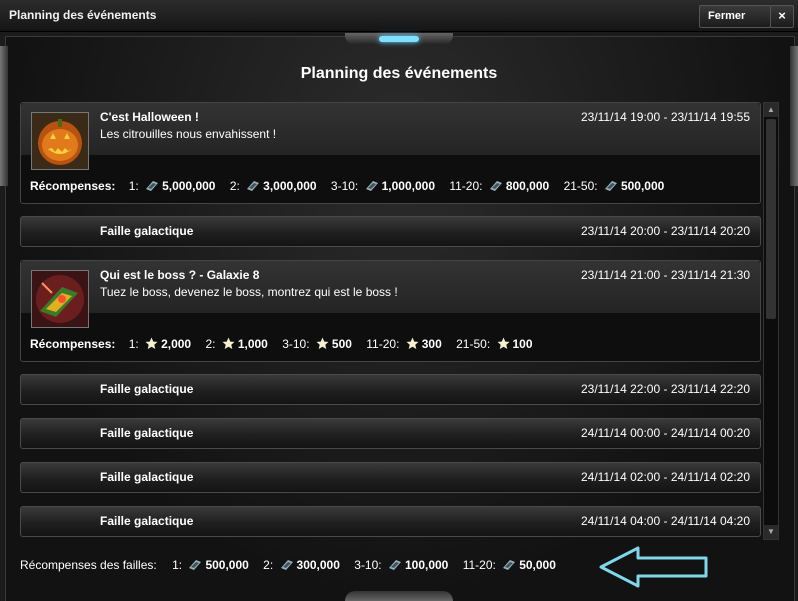 The height and width of the screenshot is (601, 798). I want to click on reward-value: 500, so click(341, 344).